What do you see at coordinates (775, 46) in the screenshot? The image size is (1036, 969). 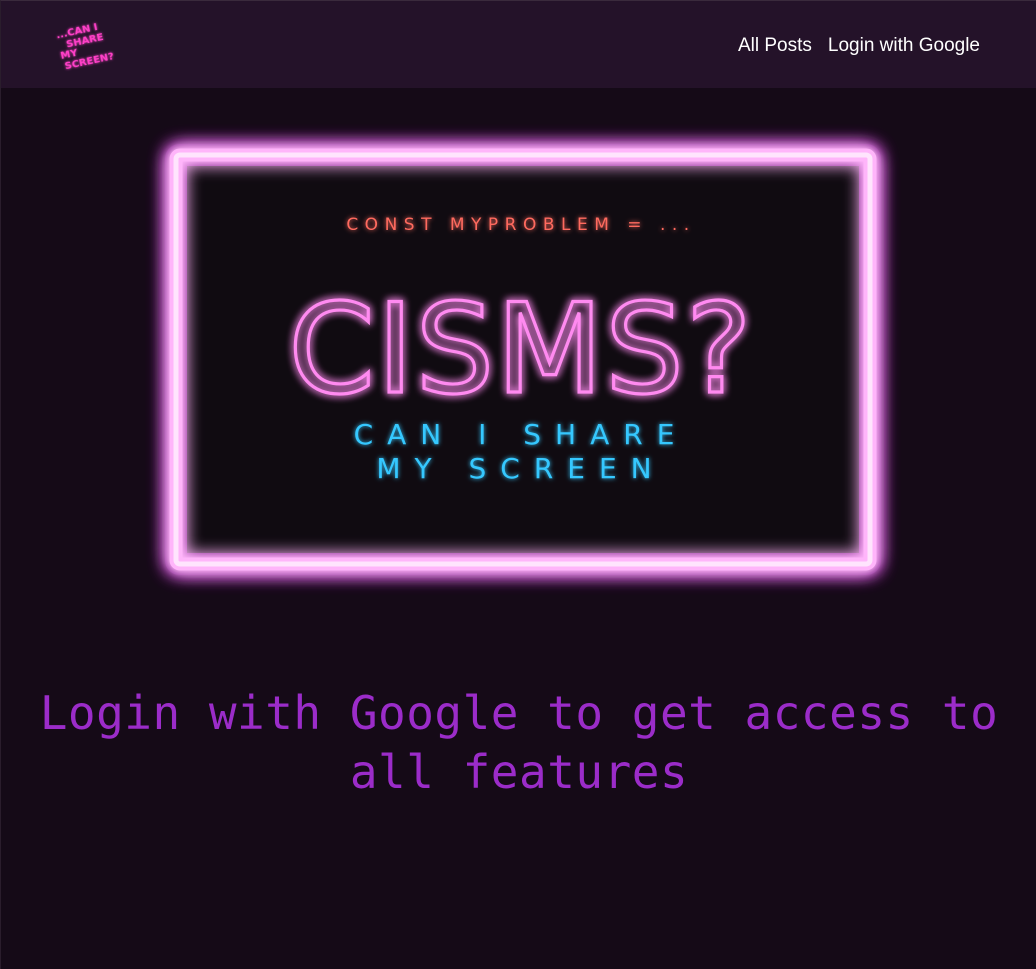 I see `nav-all-posts-link: All Posts` at bounding box center [775, 46].